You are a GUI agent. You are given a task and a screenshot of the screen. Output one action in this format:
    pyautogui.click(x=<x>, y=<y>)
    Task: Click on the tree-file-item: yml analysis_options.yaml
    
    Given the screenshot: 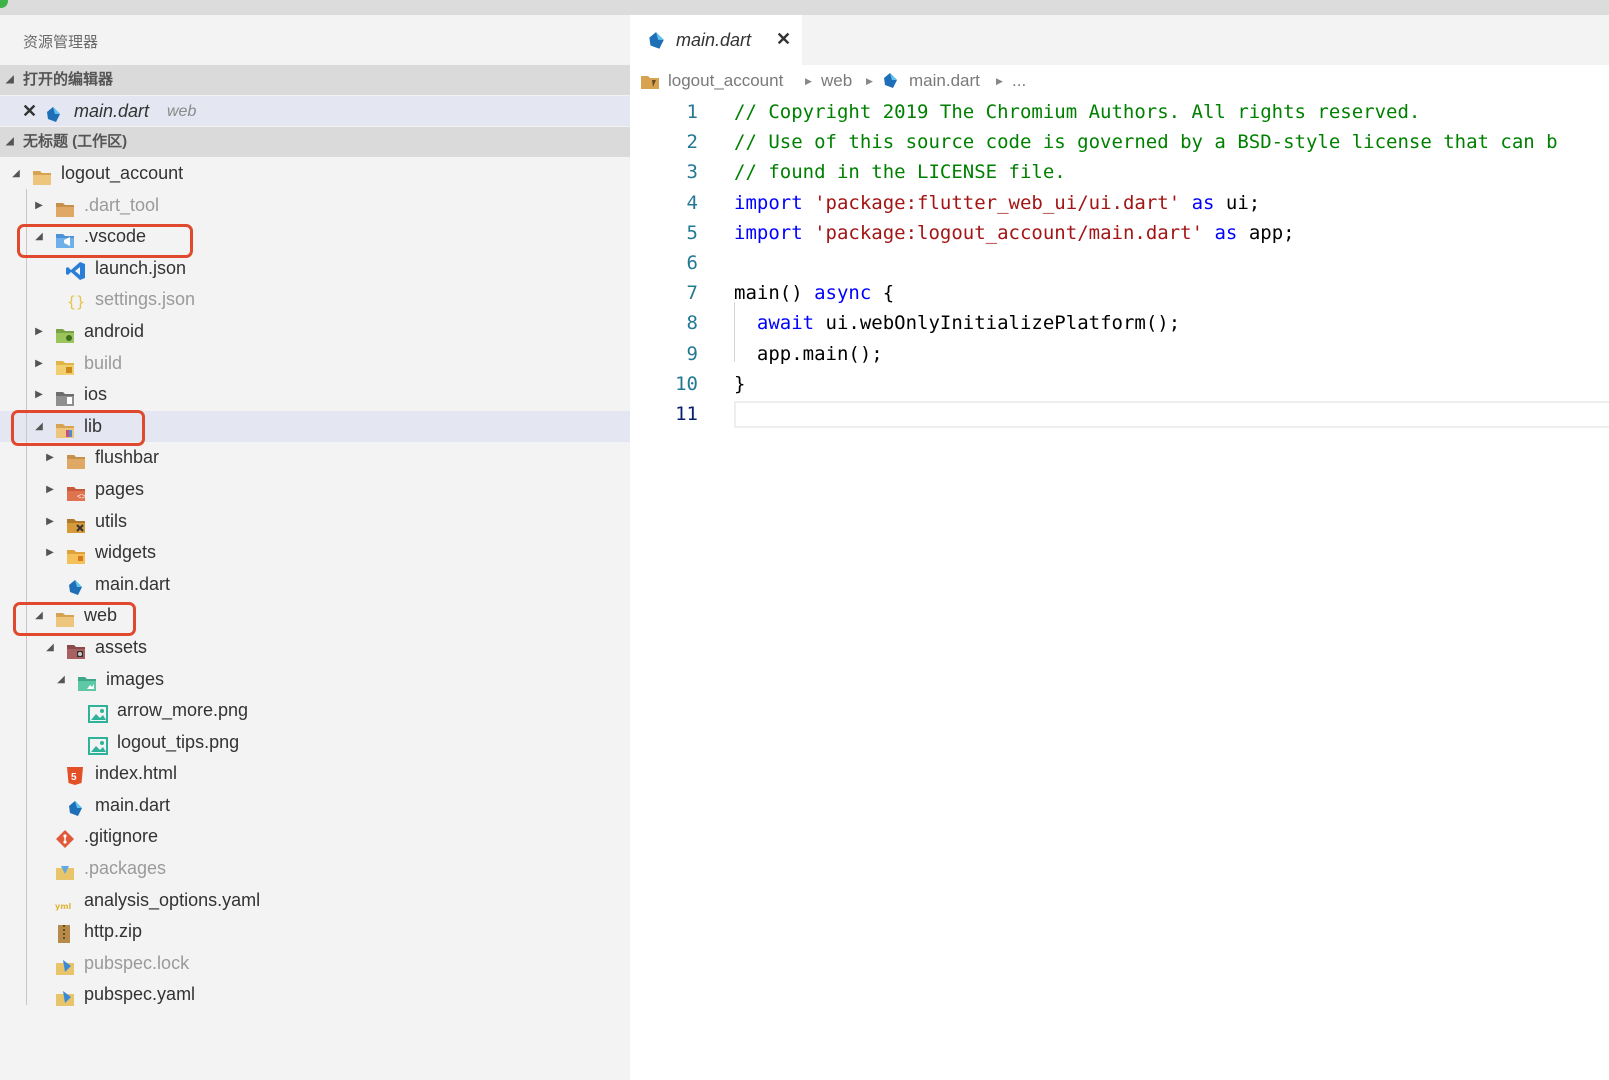 What is the action you would take?
    pyautogui.click(x=315, y=901)
    